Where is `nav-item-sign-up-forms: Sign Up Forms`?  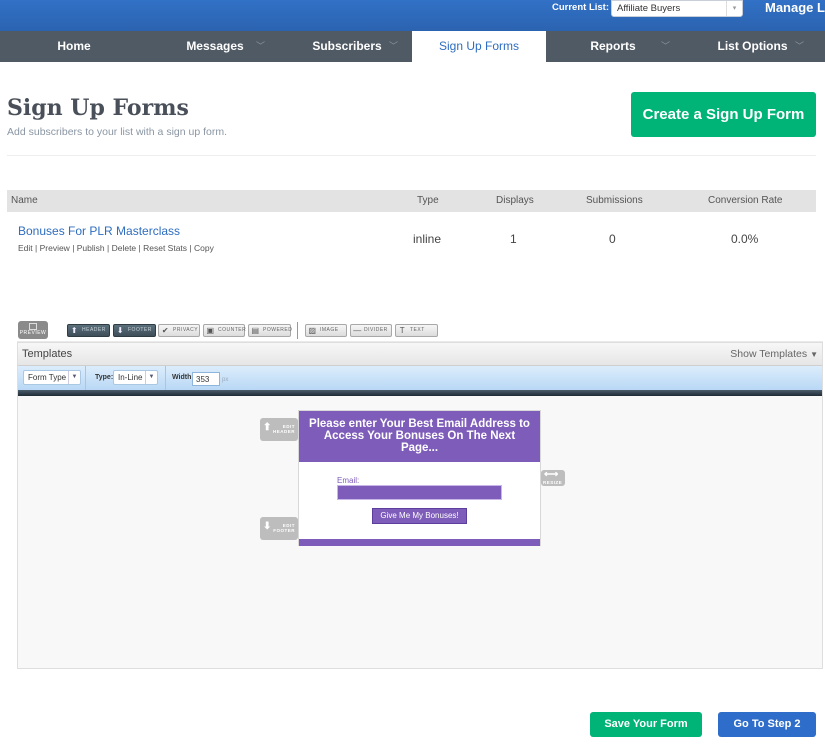 nav-item-sign-up-forms: Sign Up Forms is located at coordinates (479, 46).